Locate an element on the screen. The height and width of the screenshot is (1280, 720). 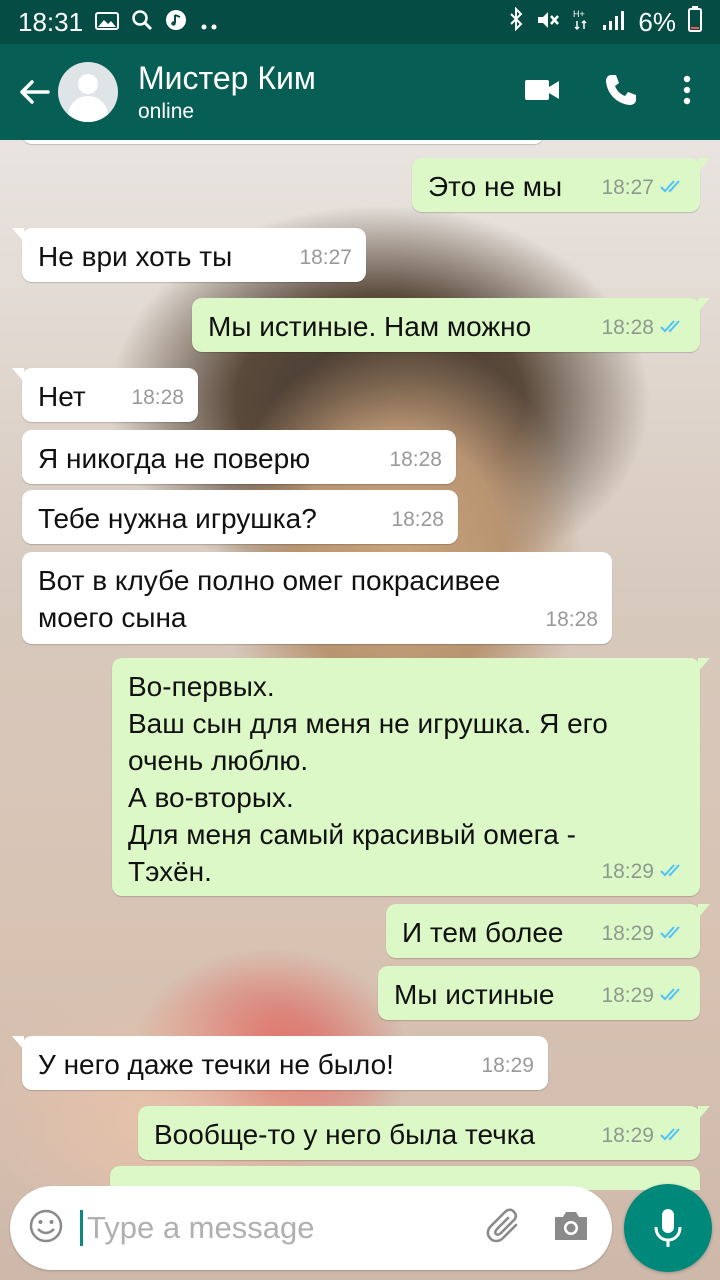
more-options-button is located at coordinates (687, 92).